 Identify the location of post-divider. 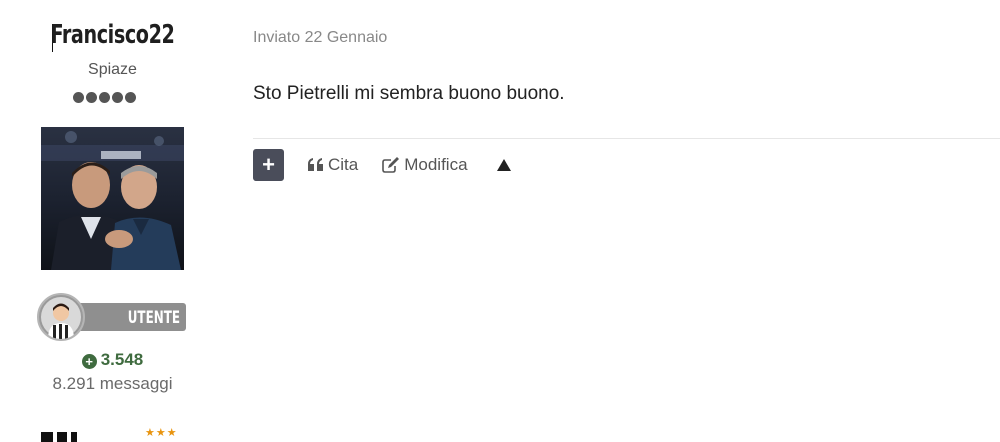
(626, 138).